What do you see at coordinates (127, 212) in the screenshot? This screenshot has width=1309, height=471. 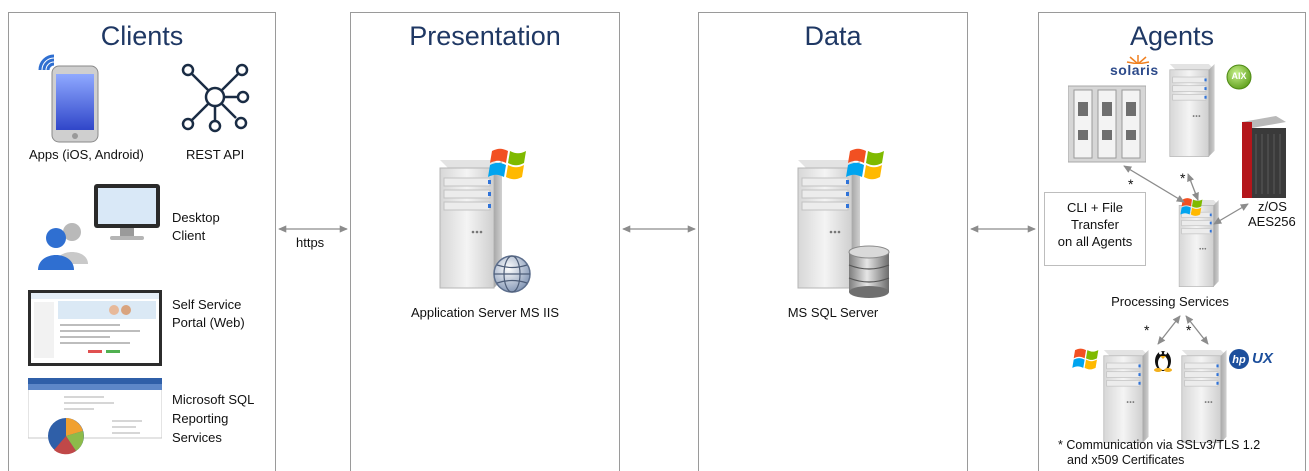 I see `monitor-icon` at bounding box center [127, 212].